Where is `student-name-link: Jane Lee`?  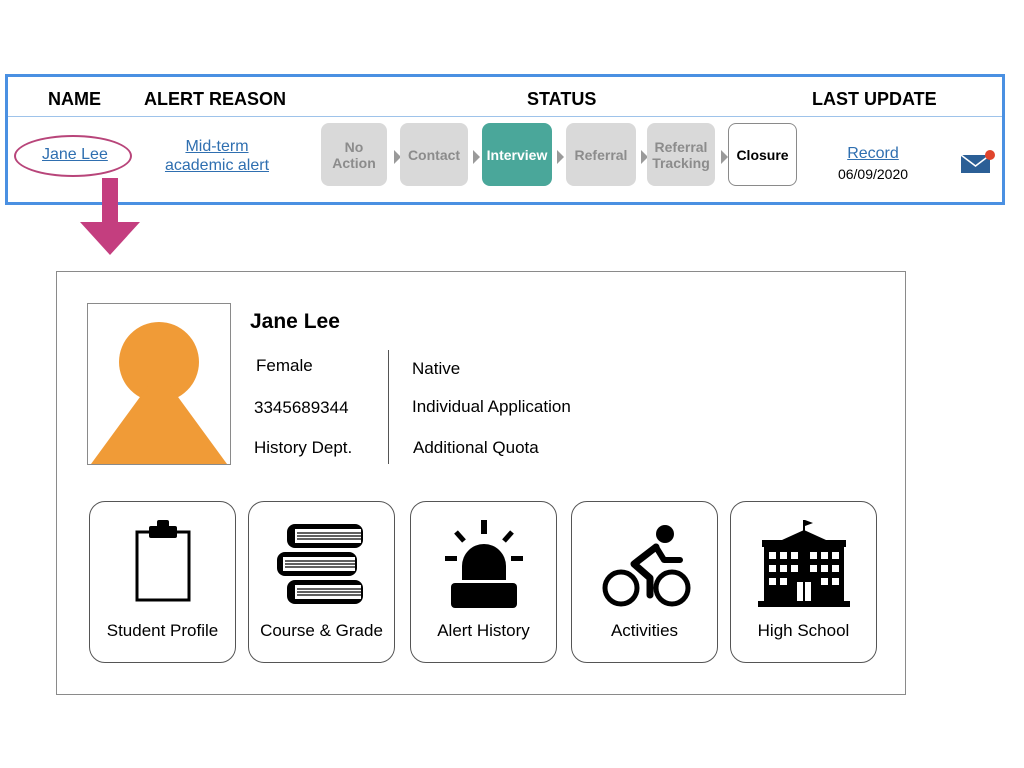
student-name-link: Jane Lee is located at coordinates (75, 155).